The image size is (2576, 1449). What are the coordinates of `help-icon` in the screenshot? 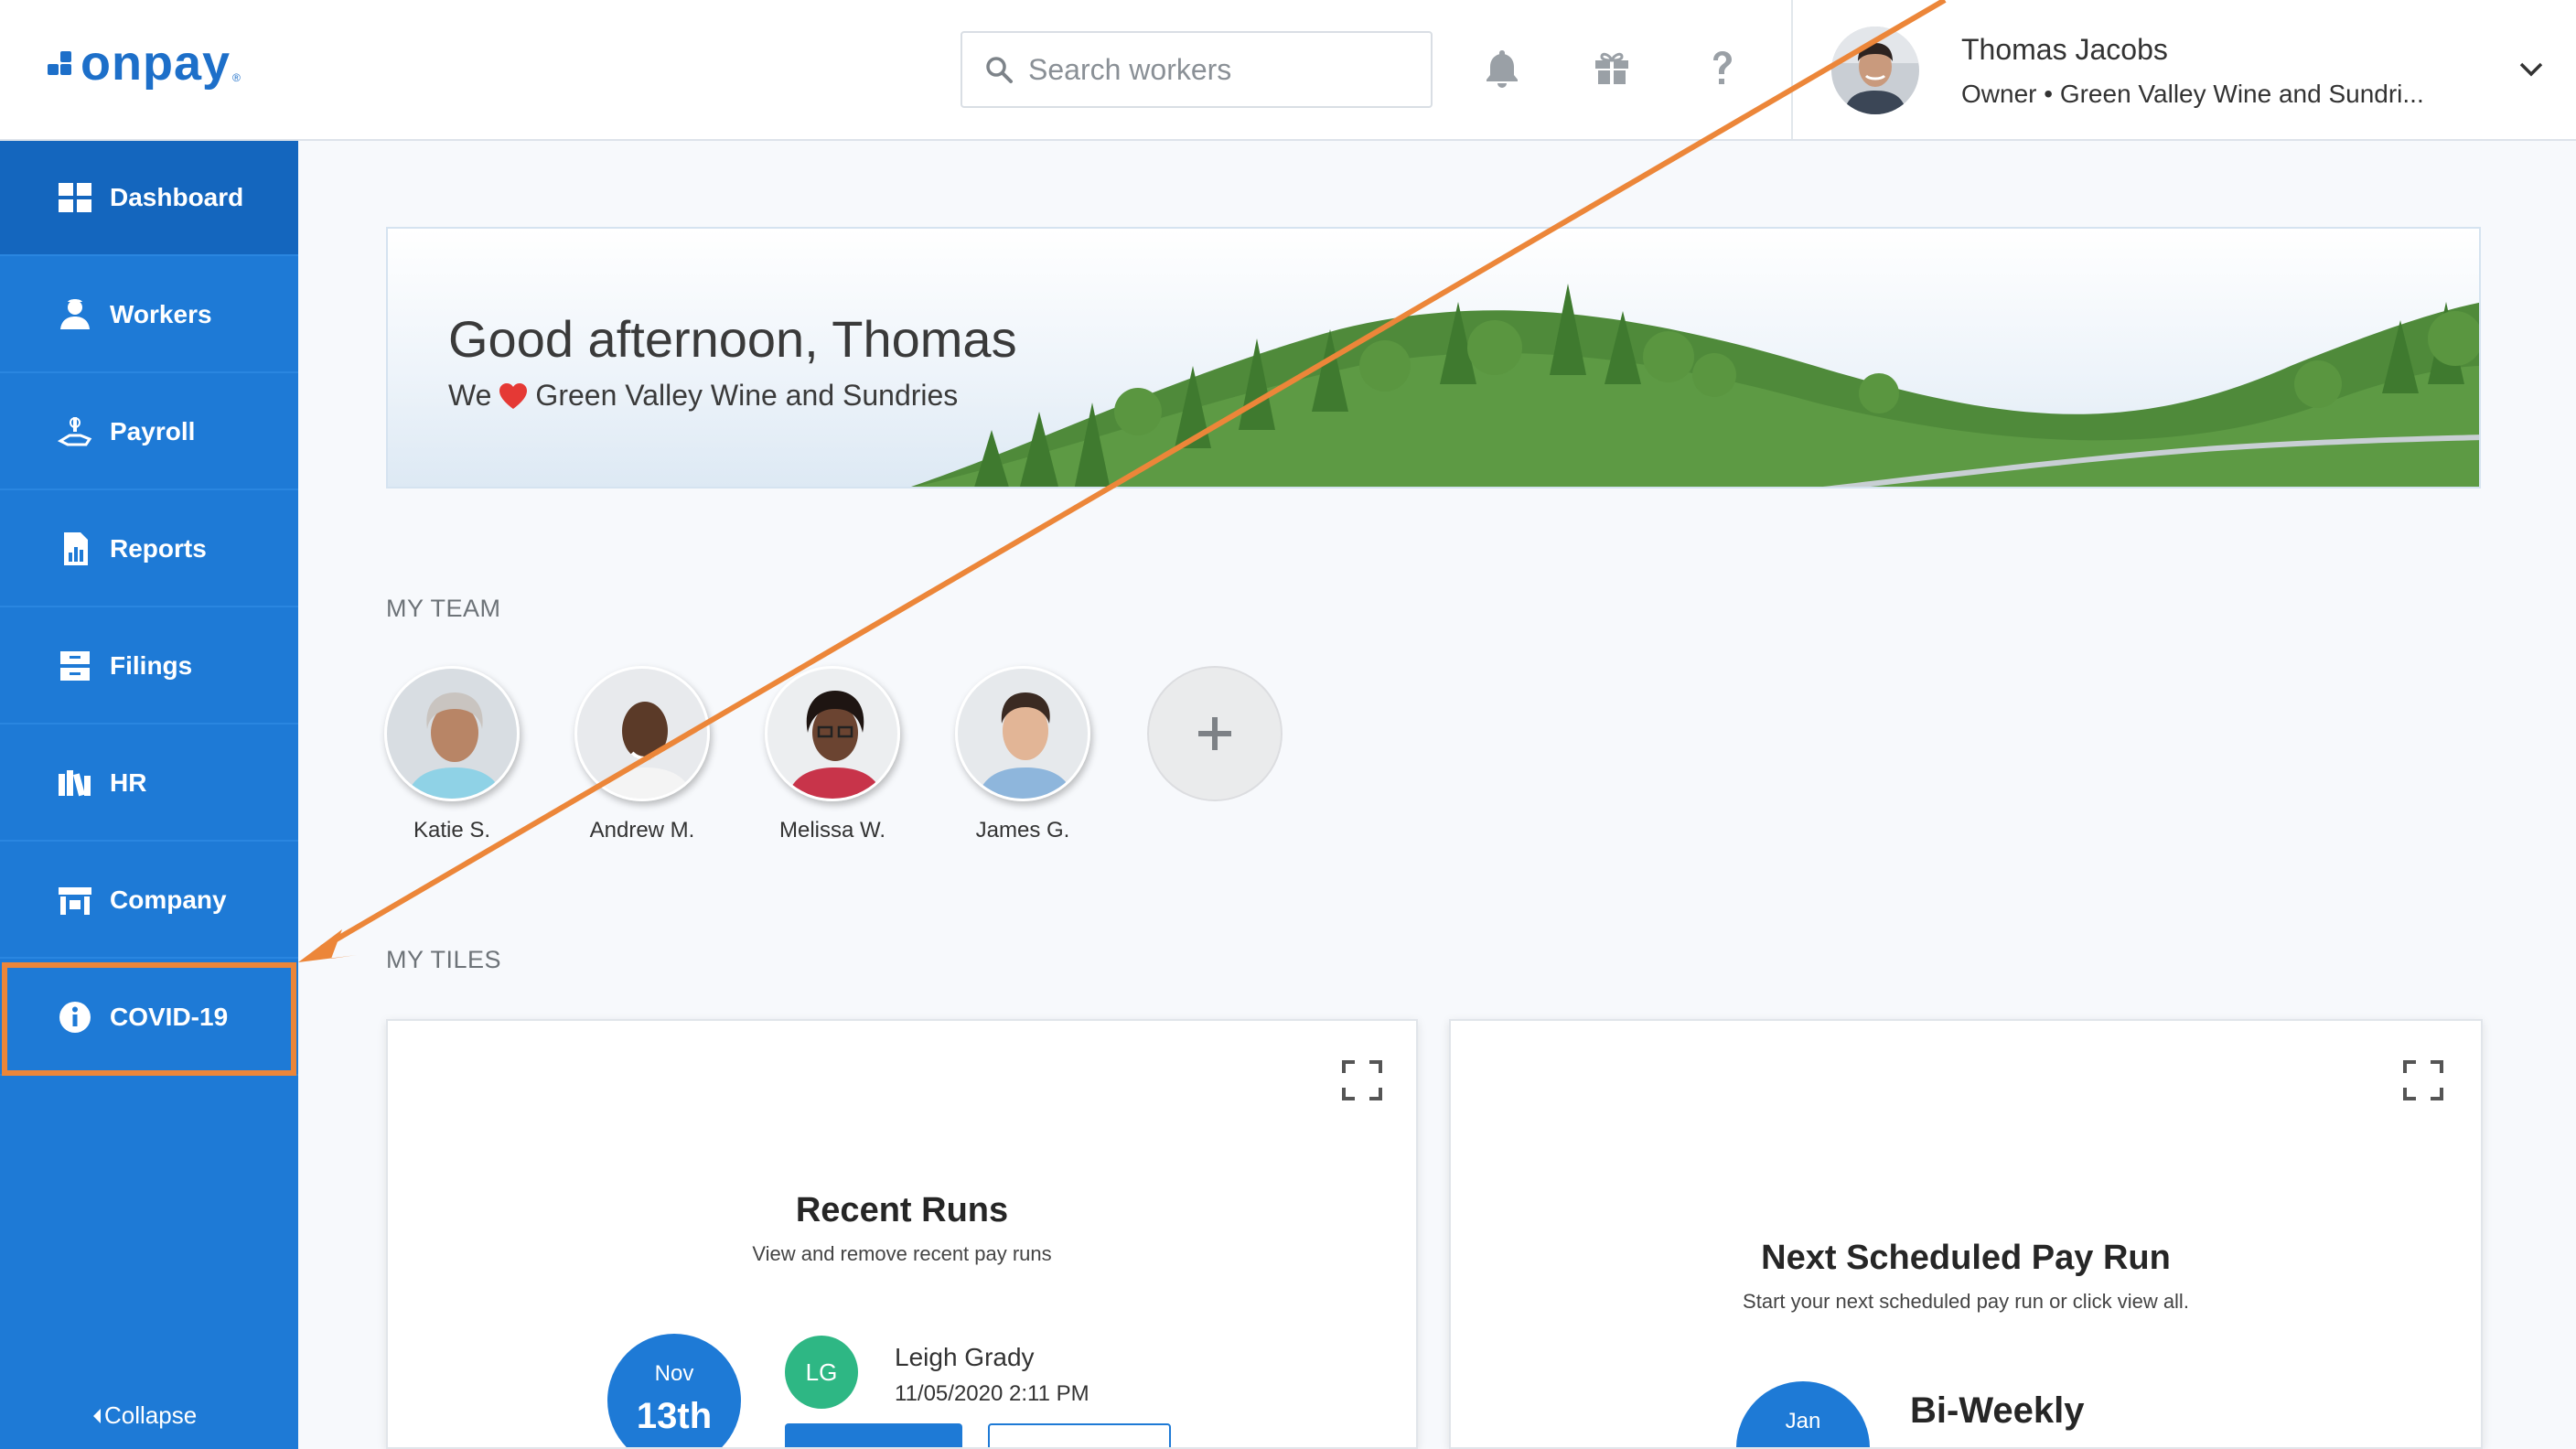 It's located at (1721, 67).